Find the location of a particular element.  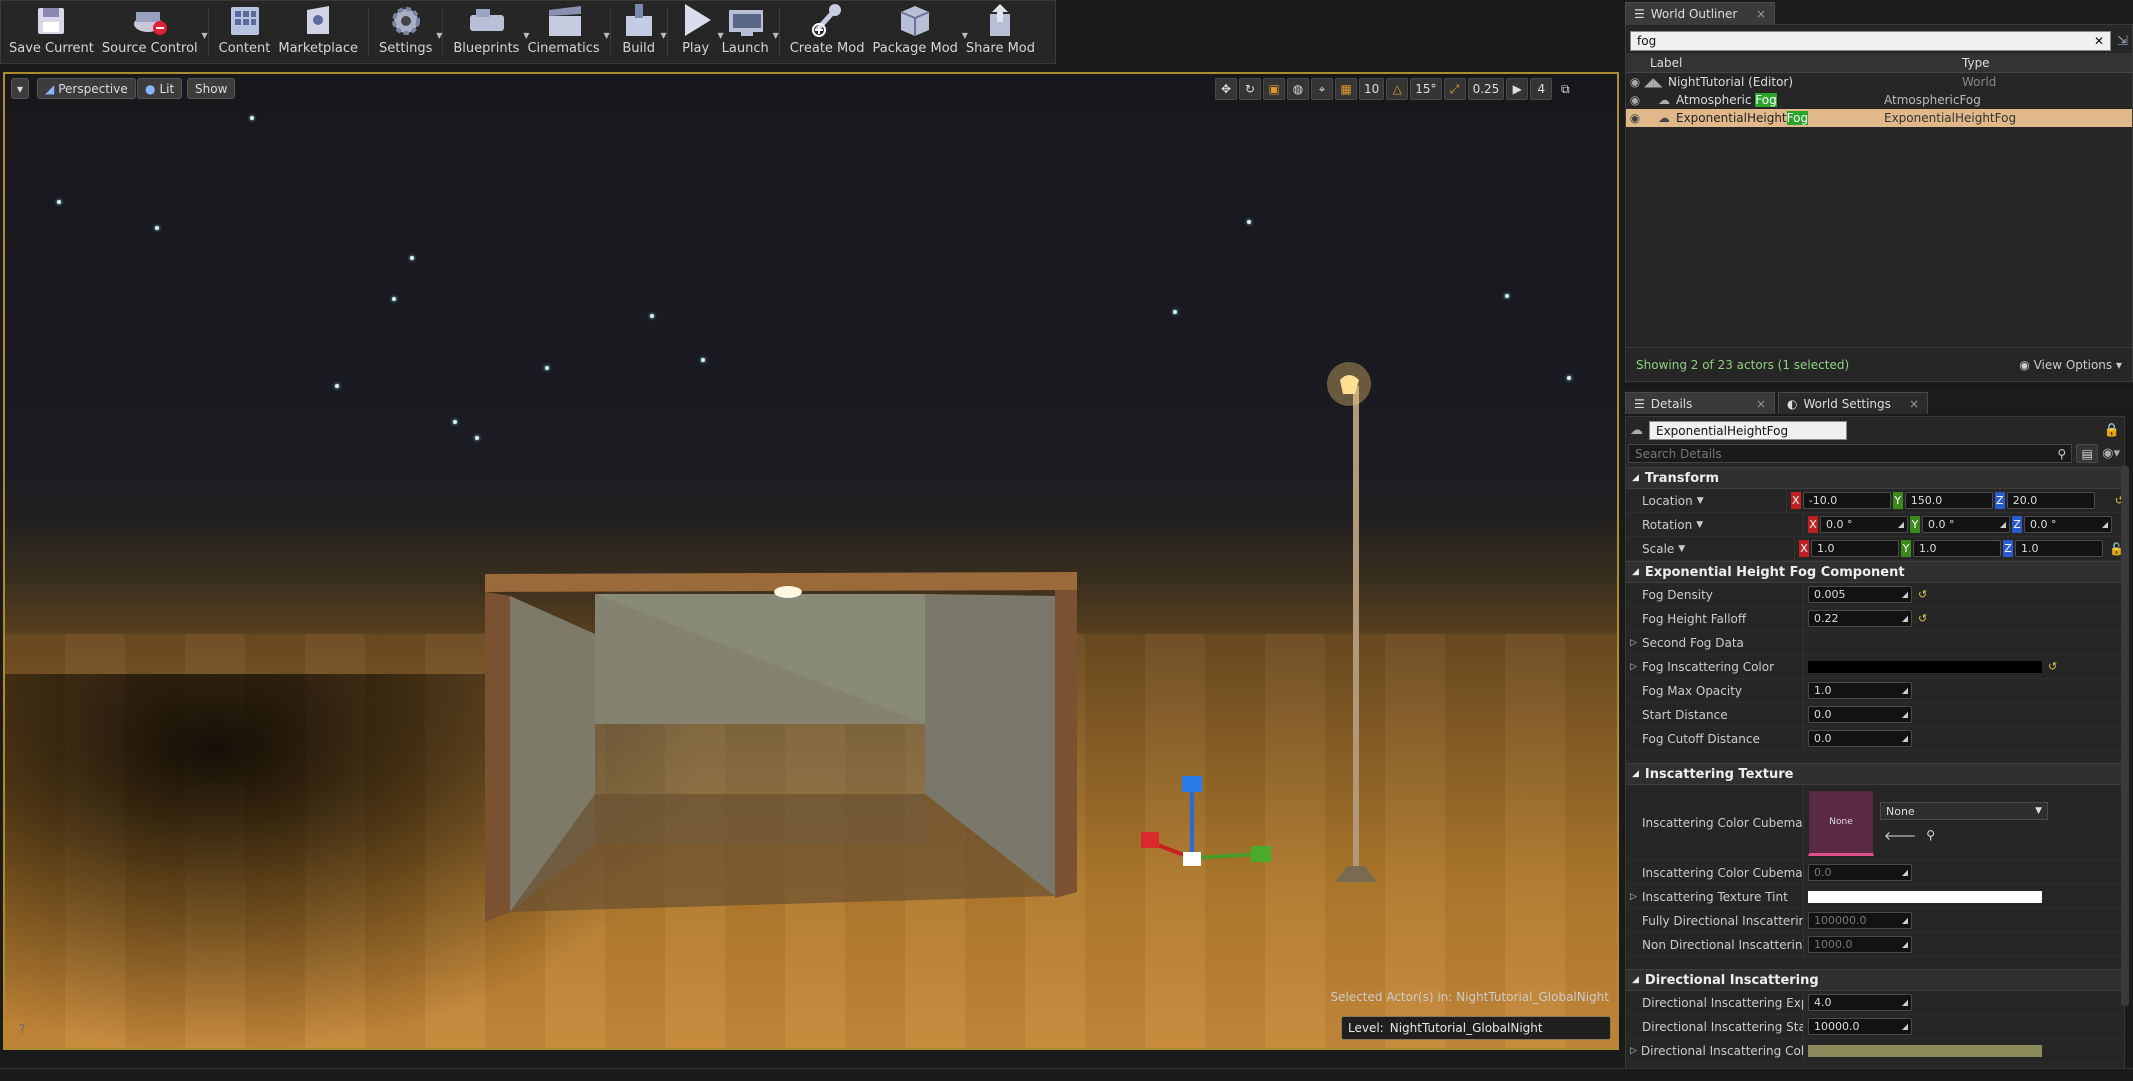

blueprints-button: Blueprints ▼ is located at coordinates (489, 32).